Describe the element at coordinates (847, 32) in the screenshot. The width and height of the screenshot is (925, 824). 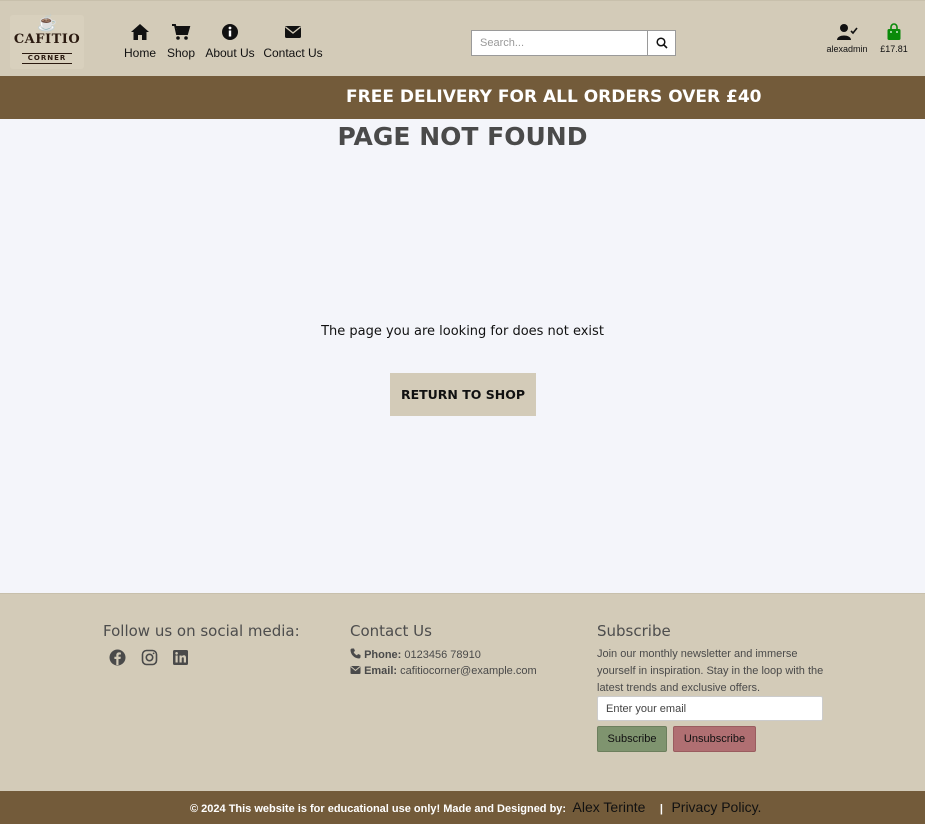
I see `user-check-icon` at that location.